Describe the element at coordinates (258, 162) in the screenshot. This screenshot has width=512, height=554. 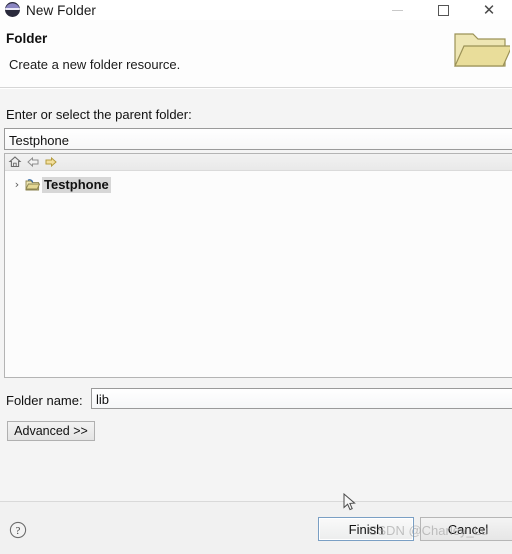
I see `tree-toolbar` at that location.